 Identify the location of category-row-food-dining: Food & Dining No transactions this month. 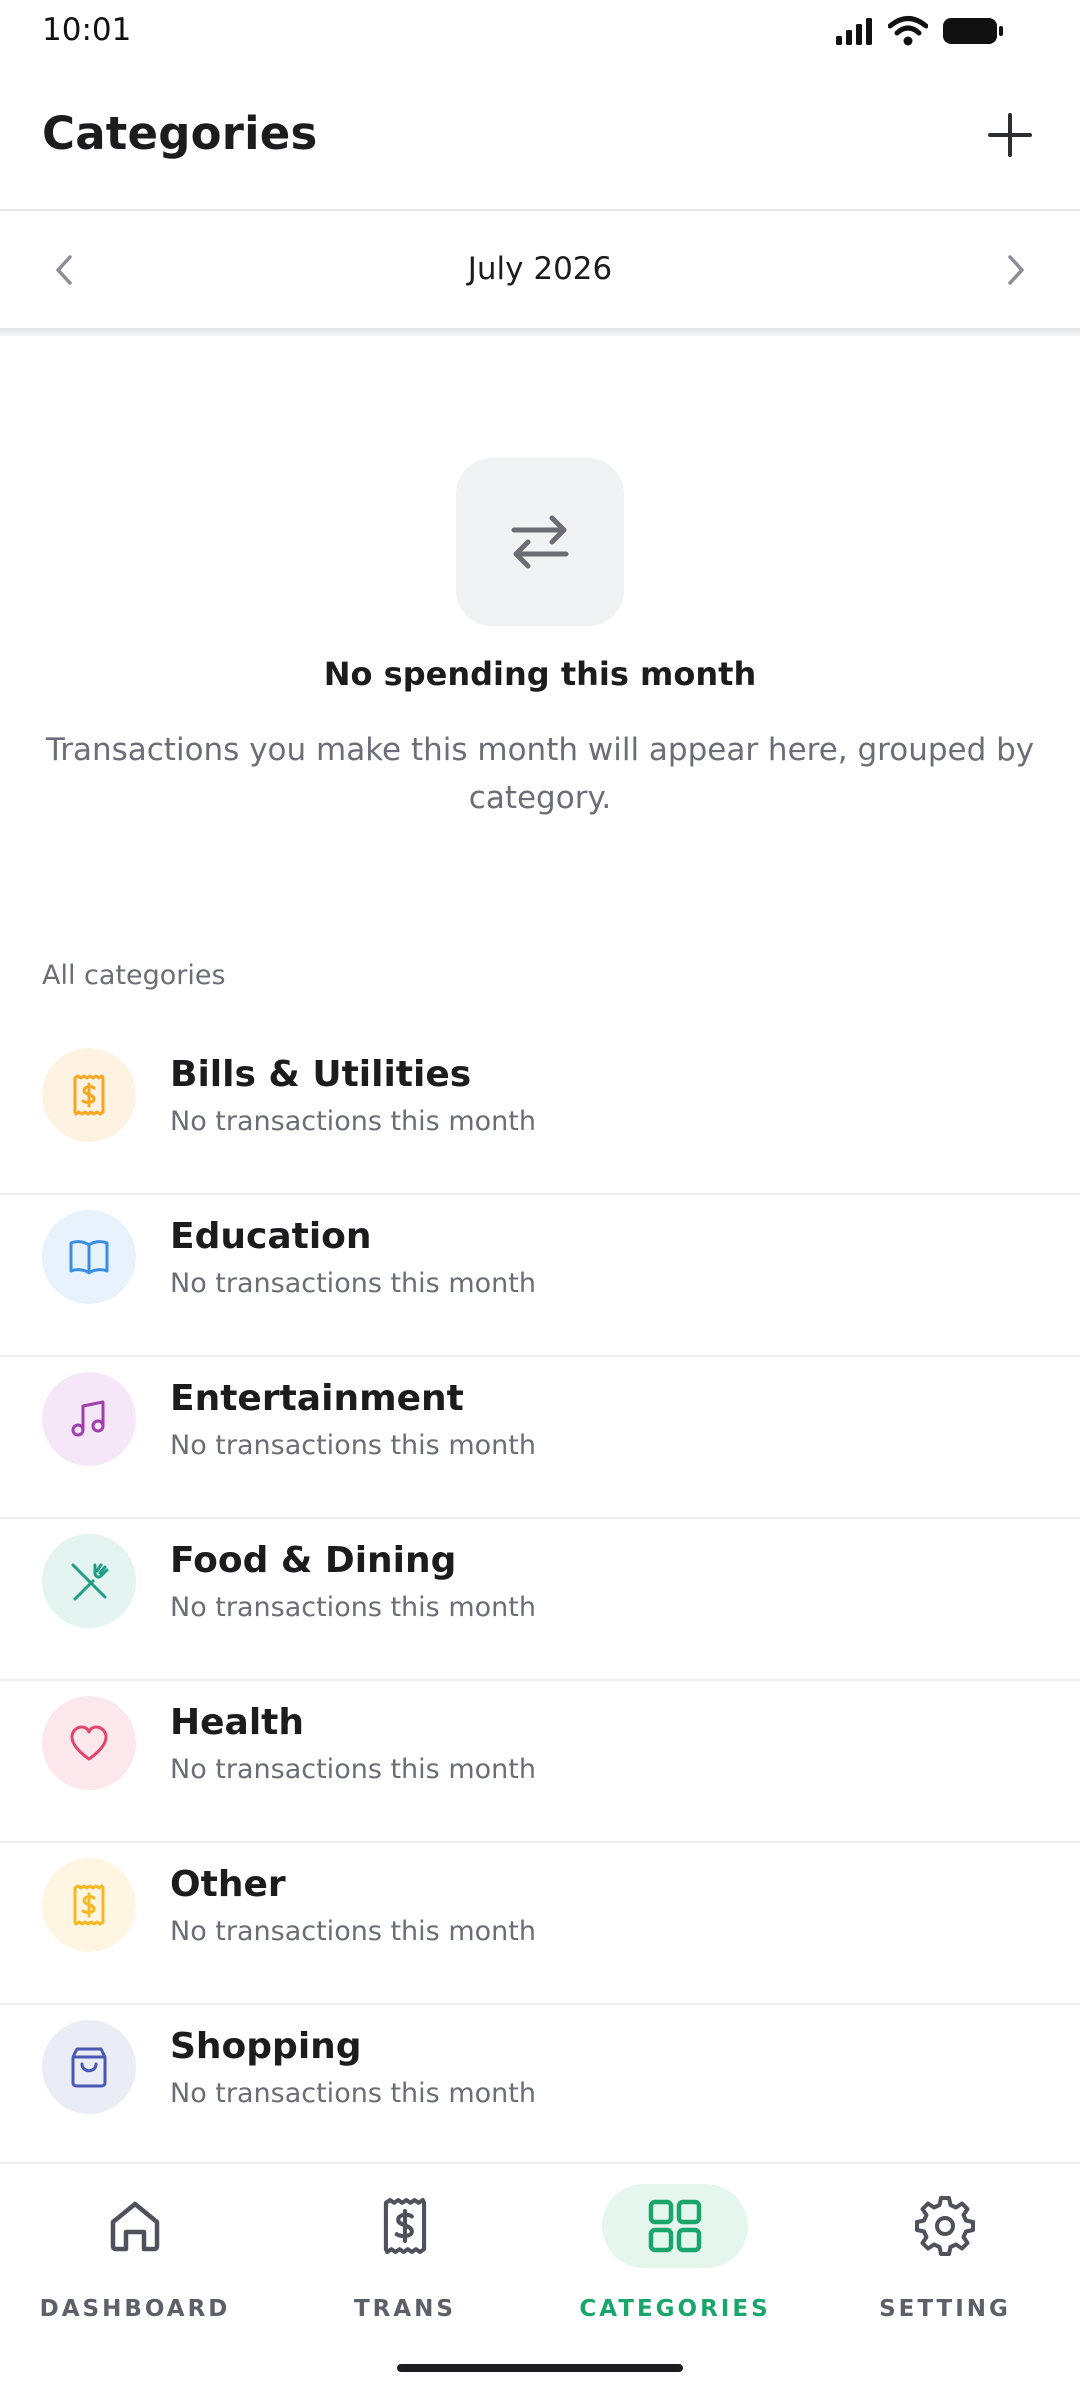
(540, 1600).